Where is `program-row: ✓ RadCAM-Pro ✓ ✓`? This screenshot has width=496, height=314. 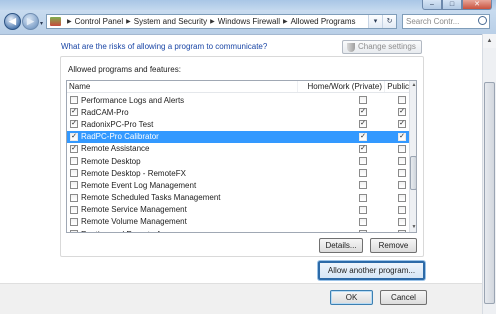 program-row: ✓ RadCAM-Pro ✓ ✓ is located at coordinates (238, 112).